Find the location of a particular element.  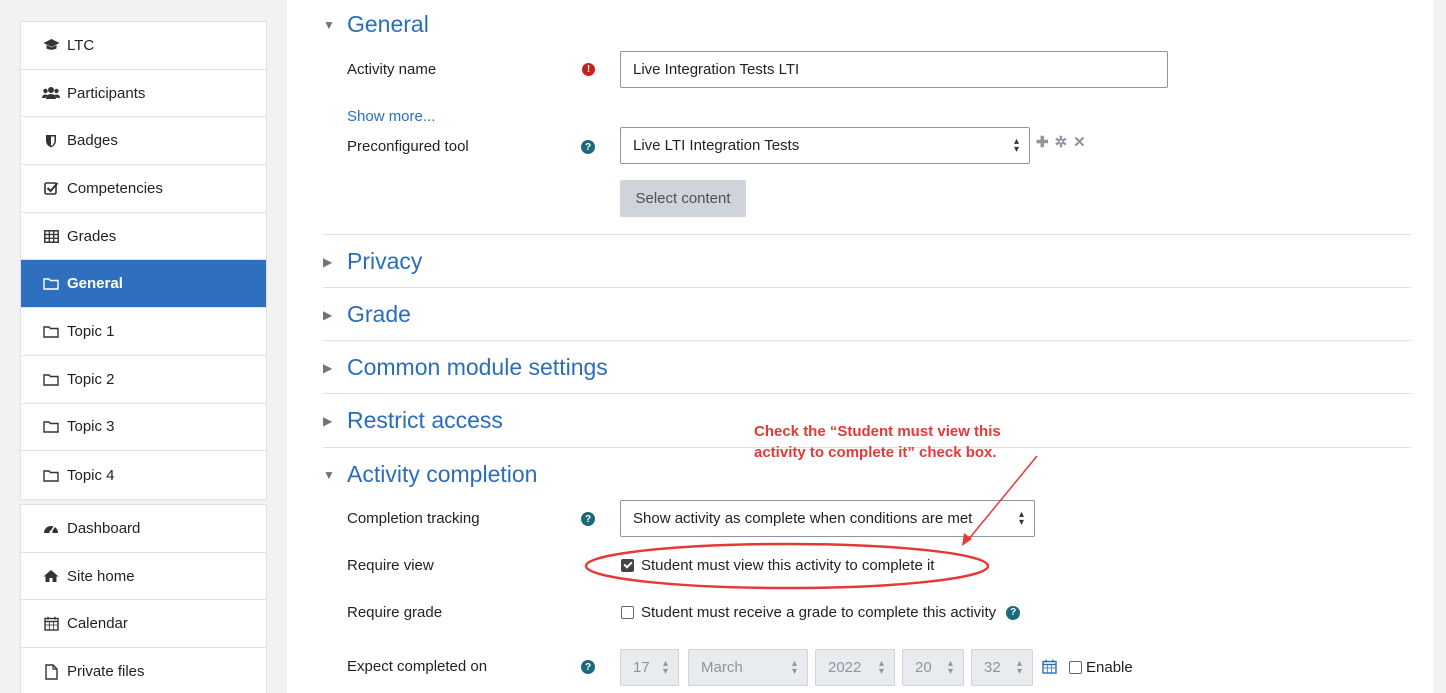

gear-icon: ✲ is located at coordinates (1061, 142).